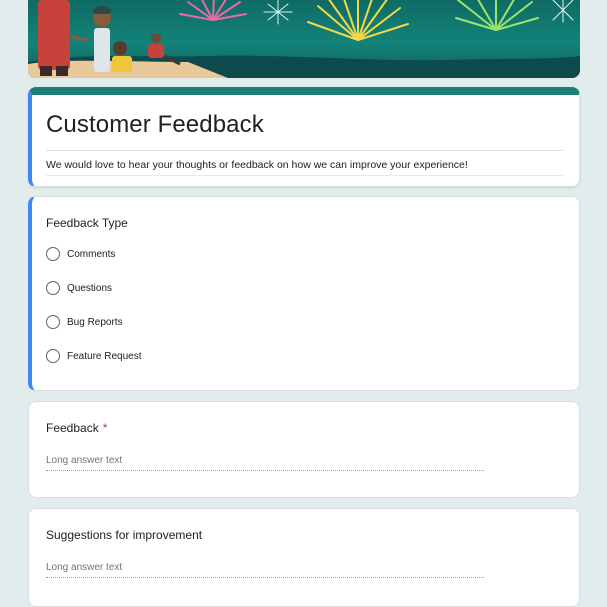  What do you see at coordinates (87, 223) in the screenshot?
I see `question-label: Feedback Type` at bounding box center [87, 223].